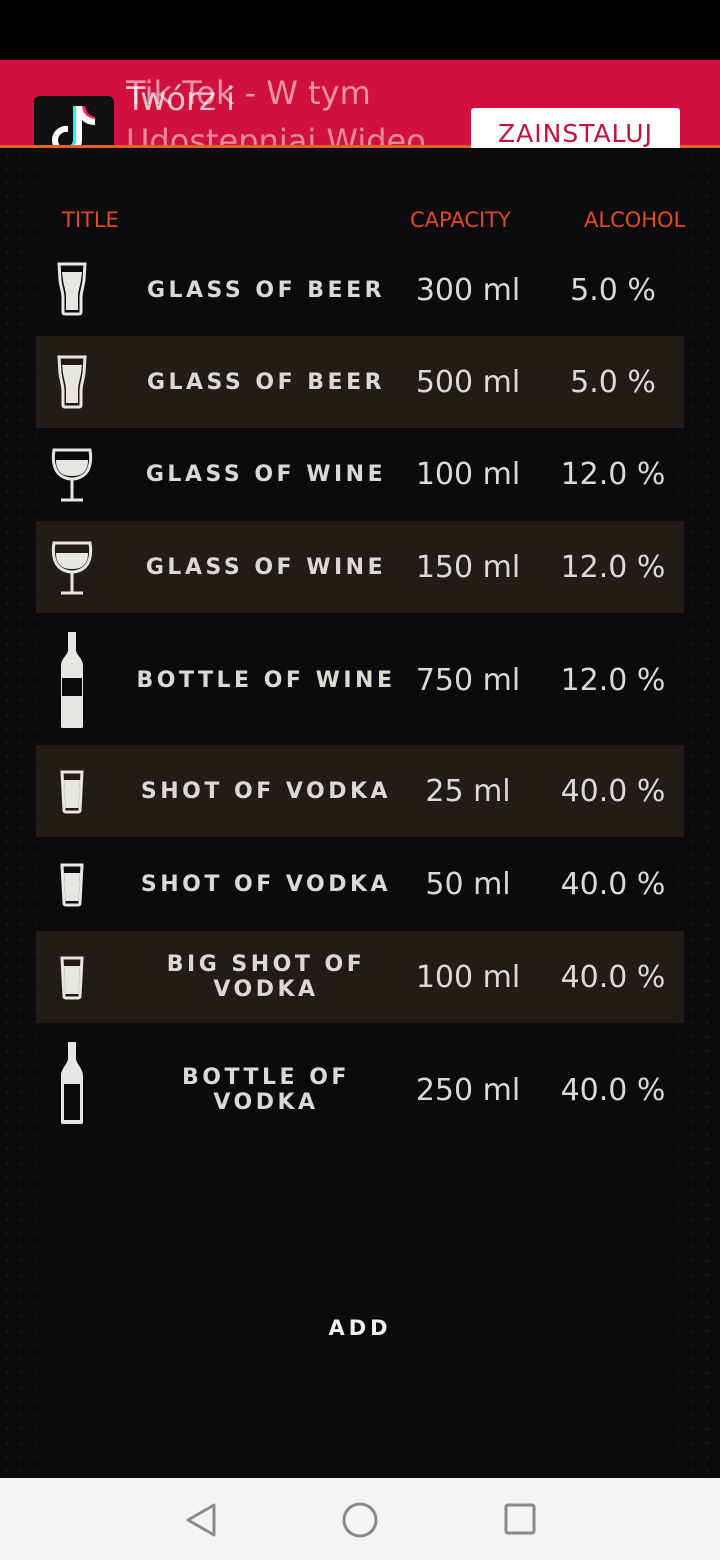 The width and height of the screenshot is (720, 1560). I want to click on drink-name: BOTTLE OF VODKA, so click(266, 1090).